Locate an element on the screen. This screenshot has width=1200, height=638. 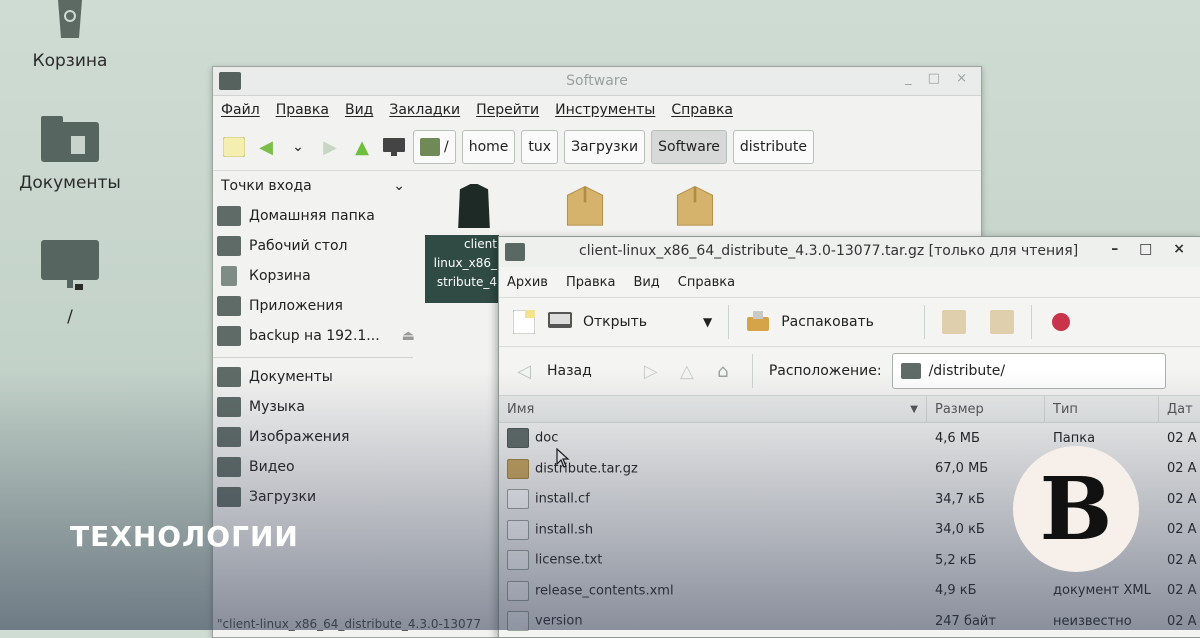
new-folder-icon is located at coordinates (234, 147).